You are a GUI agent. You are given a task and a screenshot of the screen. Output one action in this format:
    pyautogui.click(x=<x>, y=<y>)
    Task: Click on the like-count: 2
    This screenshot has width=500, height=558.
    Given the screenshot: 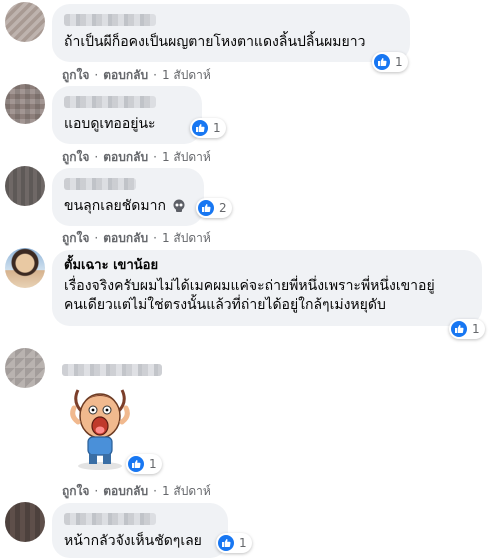 What is the action you would take?
    pyautogui.click(x=223, y=208)
    